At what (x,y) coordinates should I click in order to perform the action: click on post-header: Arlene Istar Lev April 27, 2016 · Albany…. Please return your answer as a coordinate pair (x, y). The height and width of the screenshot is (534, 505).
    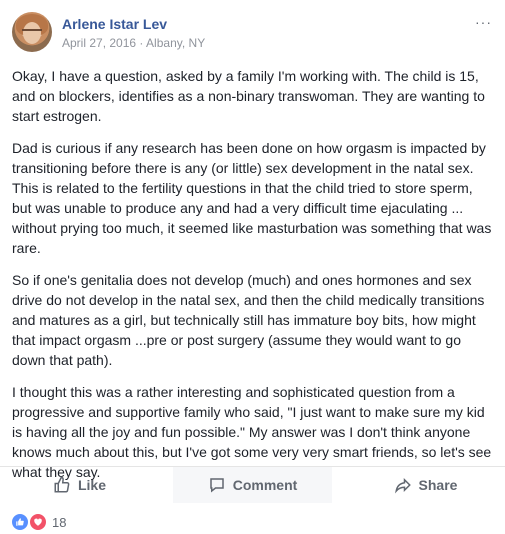
    Looking at the image, I should click on (252, 34).